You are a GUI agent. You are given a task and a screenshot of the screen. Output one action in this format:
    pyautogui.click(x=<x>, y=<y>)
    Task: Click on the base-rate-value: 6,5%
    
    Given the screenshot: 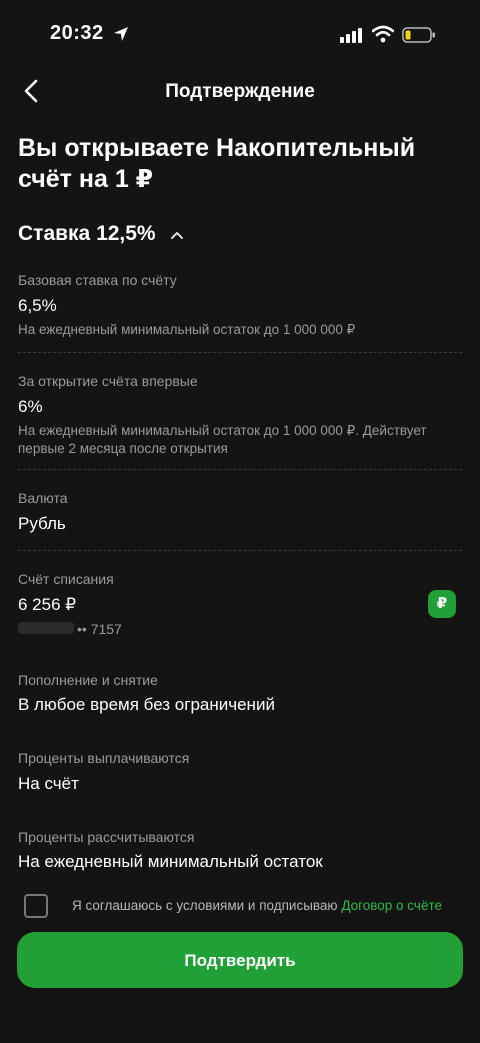 What is the action you would take?
    pyautogui.click(x=37, y=305)
    